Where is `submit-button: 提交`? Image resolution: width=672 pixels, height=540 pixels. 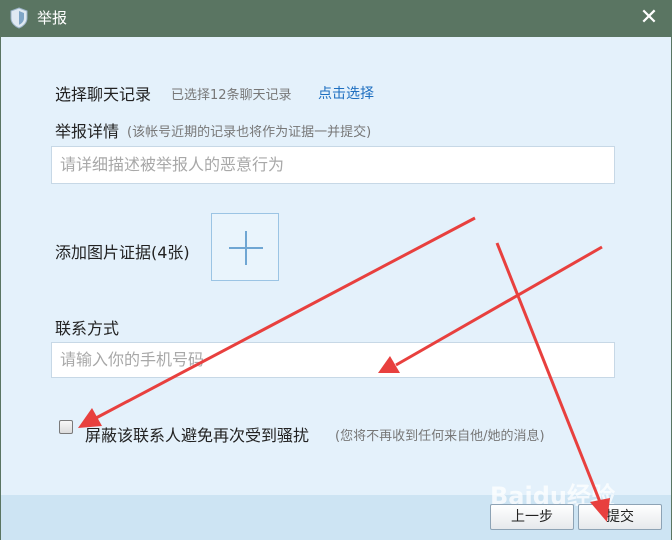 submit-button: 提交 is located at coordinates (620, 517).